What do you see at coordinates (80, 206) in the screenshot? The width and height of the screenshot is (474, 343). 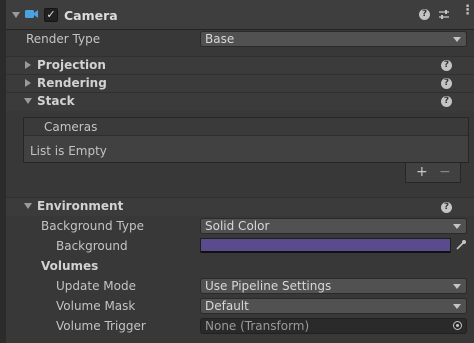 I see `environment-section-label: Environment` at bounding box center [80, 206].